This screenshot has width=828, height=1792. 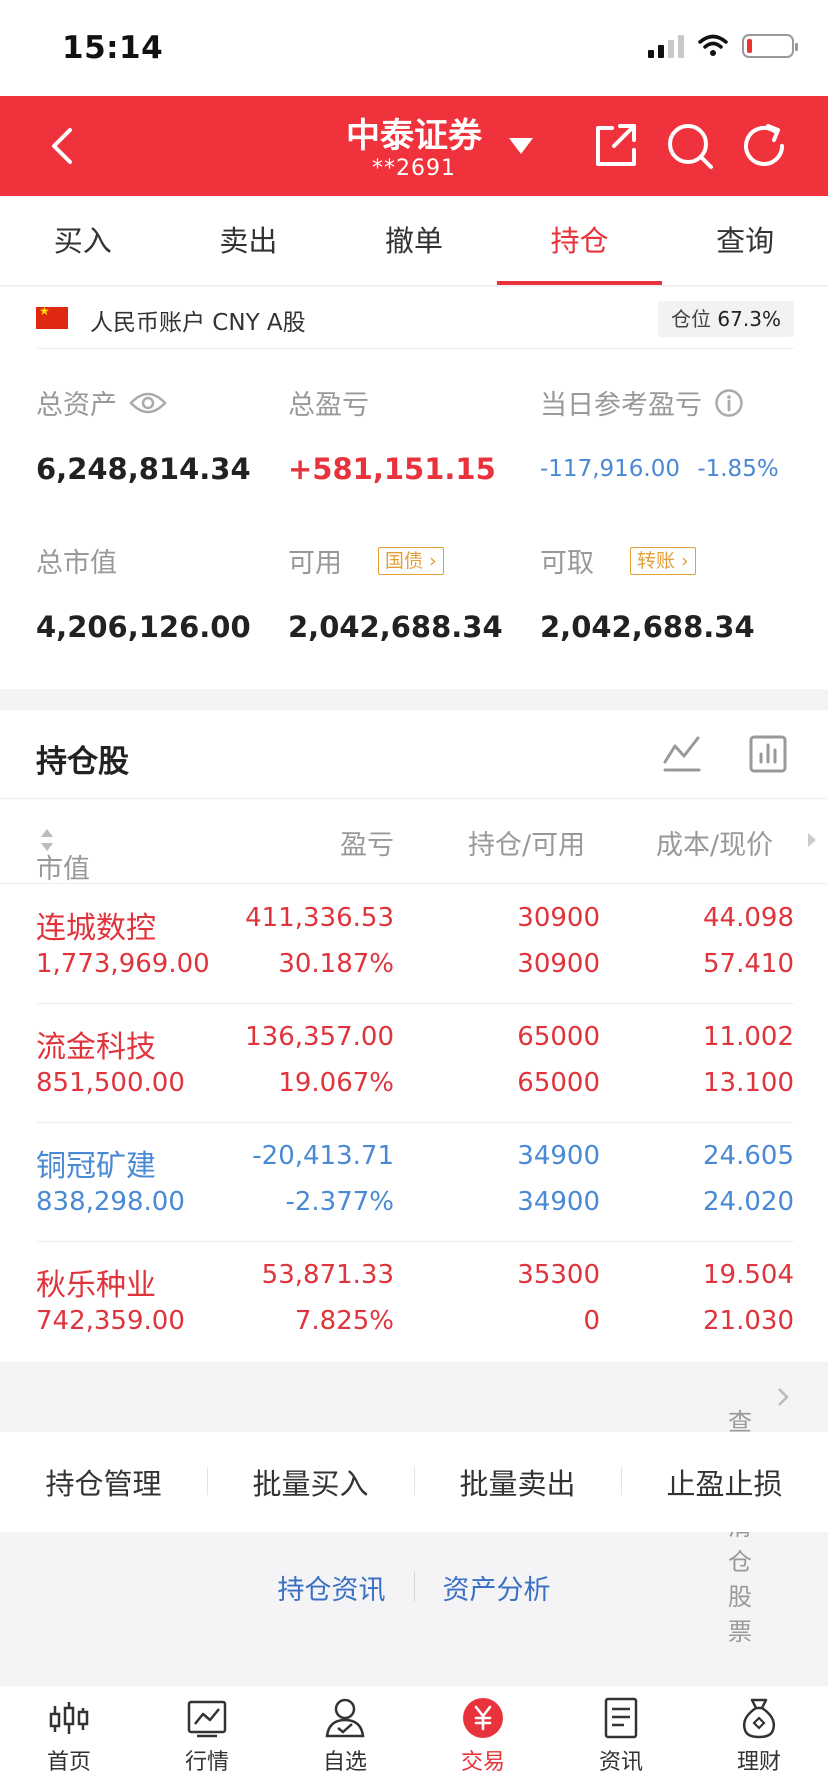 I want to click on stock-name: 秋乐种业, so click(x=96, y=1285).